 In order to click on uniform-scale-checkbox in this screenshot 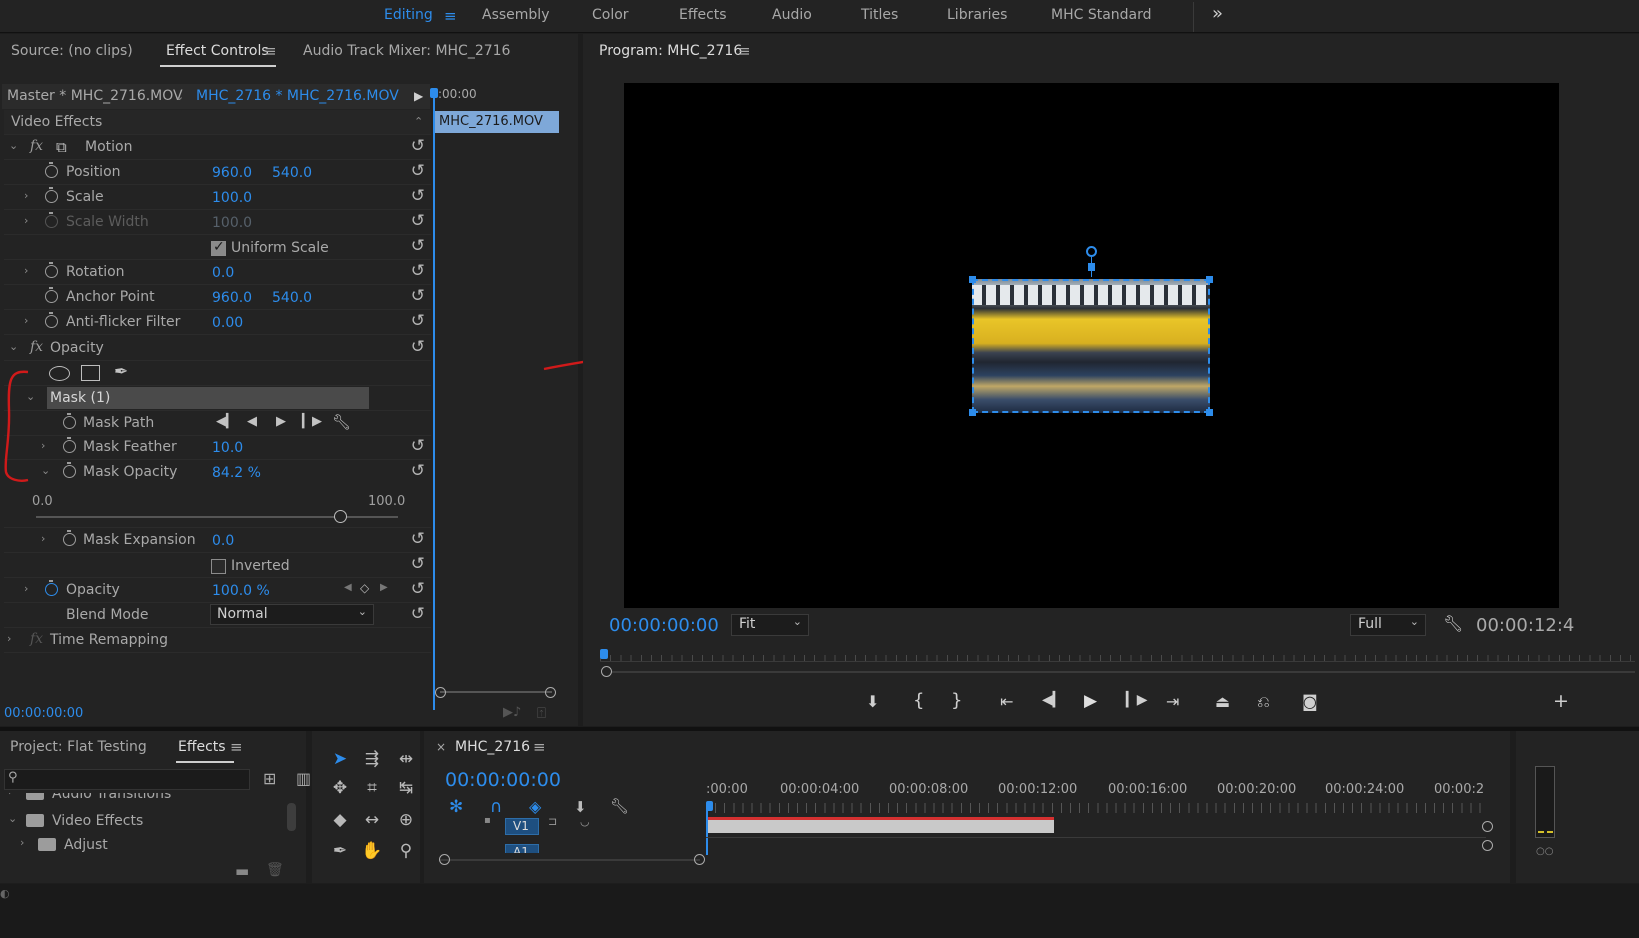, I will do `click(218, 247)`.